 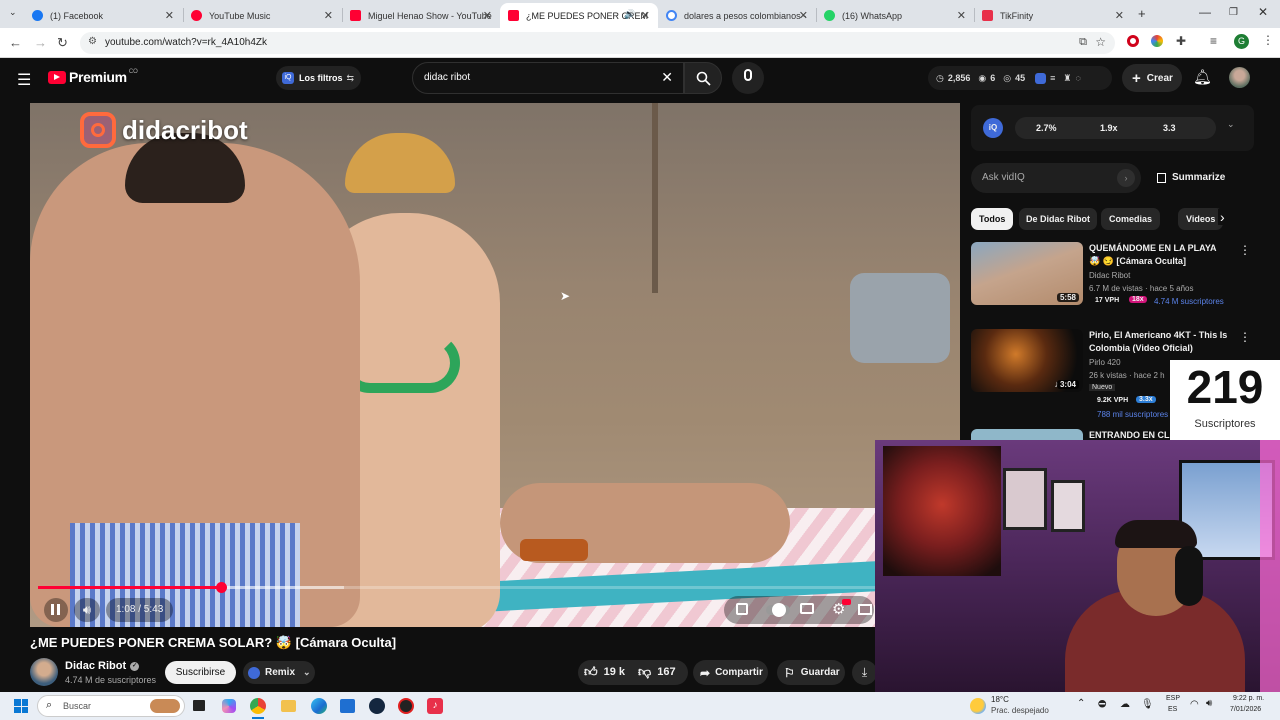 I want to click on subscriber-counter-overlay: 219 Suscriptores, so click(x=1225, y=400).